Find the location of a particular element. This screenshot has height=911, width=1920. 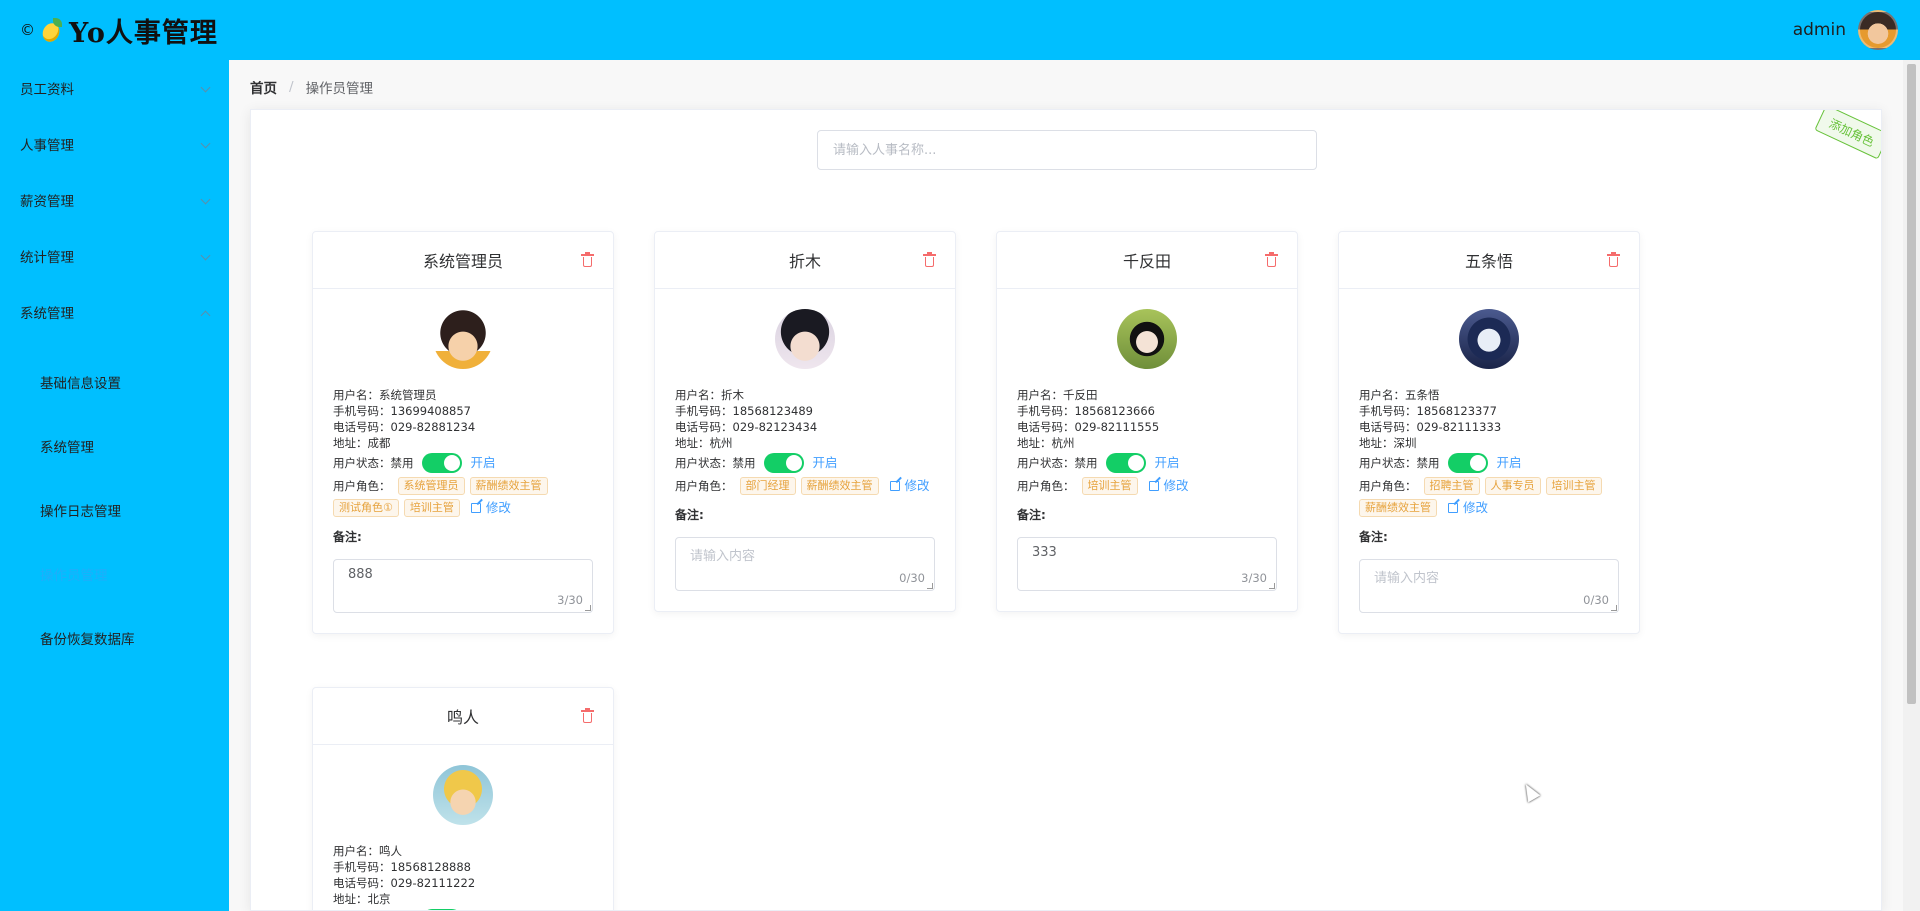

card-header: 折木 is located at coordinates (805, 260).